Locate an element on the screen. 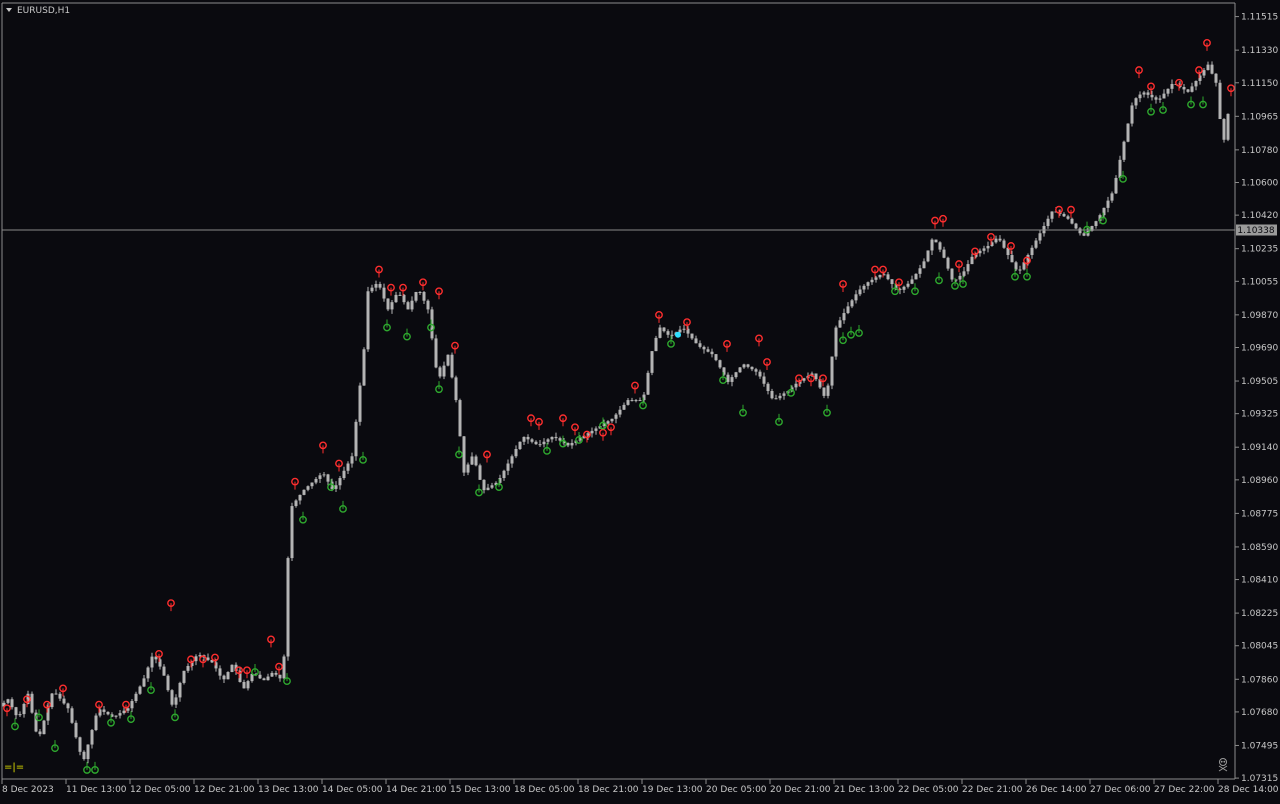 This screenshot has height=804, width=1280. time-tick-label: 20 Dec 05:00 is located at coordinates (736, 790).